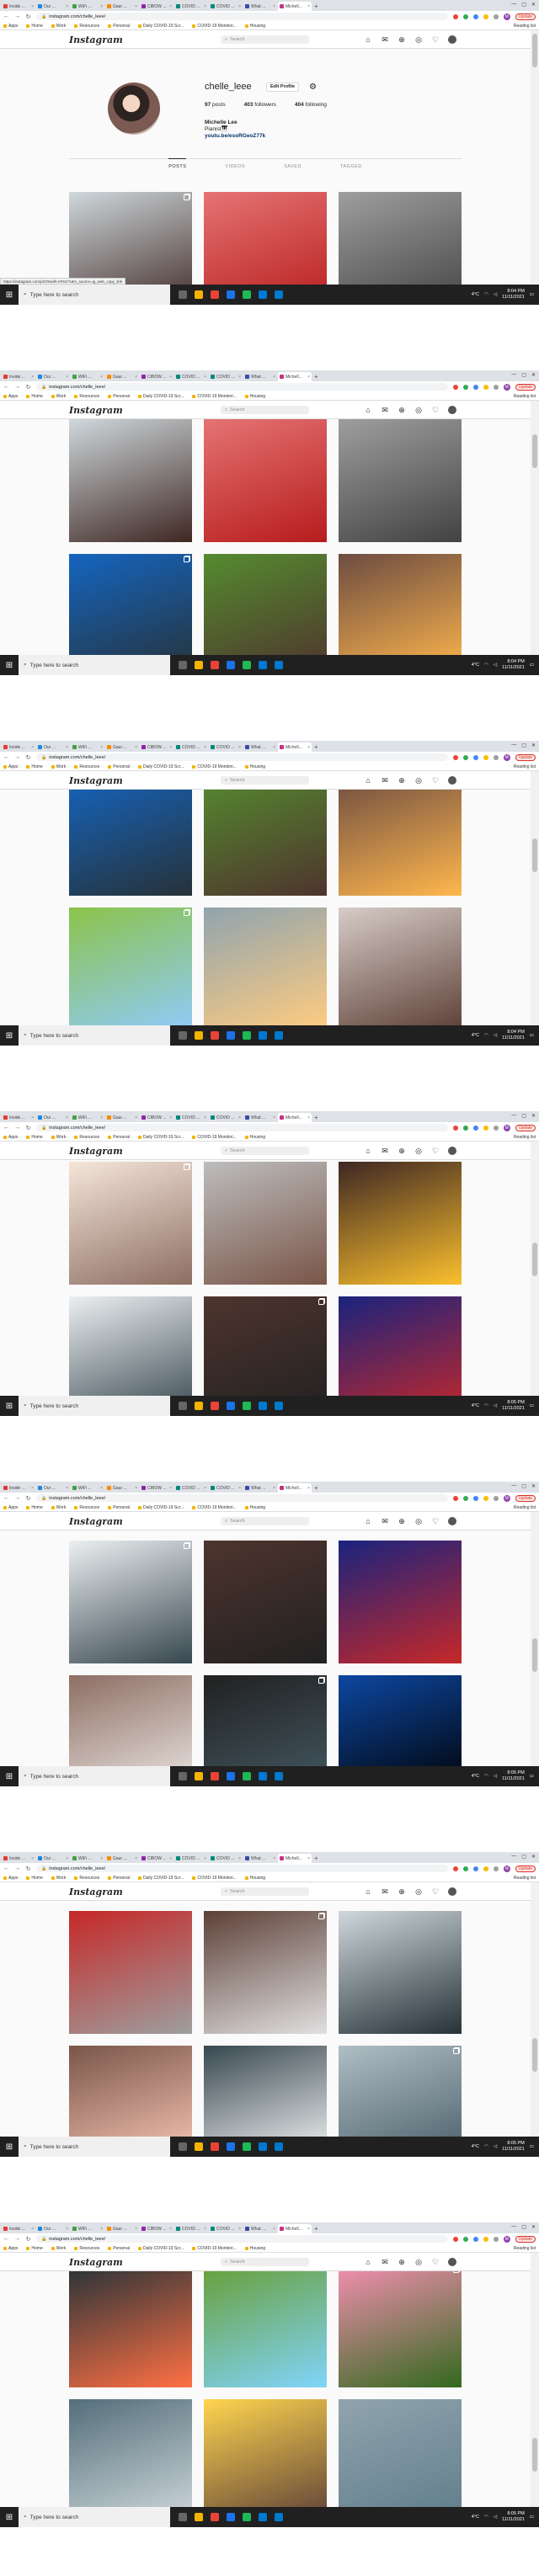  Describe the element at coordinates (119, 27) in the screenshot. I see `bookmark-item: Personal` at that location.